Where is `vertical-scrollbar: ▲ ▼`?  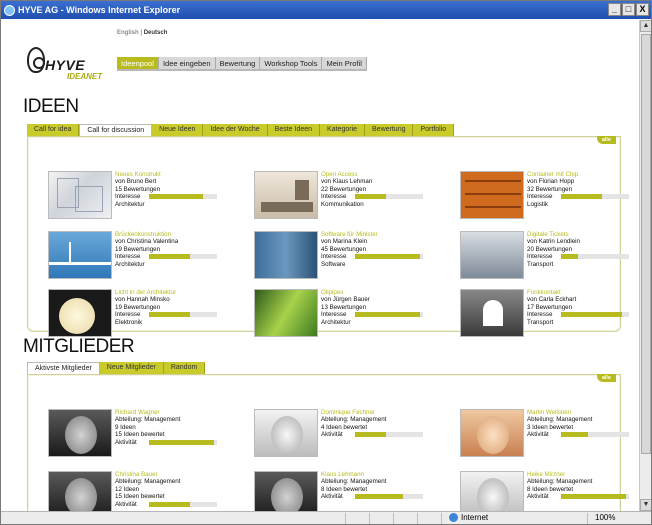
vertical-scrollbar: ▲ ▼ is located at coordinates (645, 265).